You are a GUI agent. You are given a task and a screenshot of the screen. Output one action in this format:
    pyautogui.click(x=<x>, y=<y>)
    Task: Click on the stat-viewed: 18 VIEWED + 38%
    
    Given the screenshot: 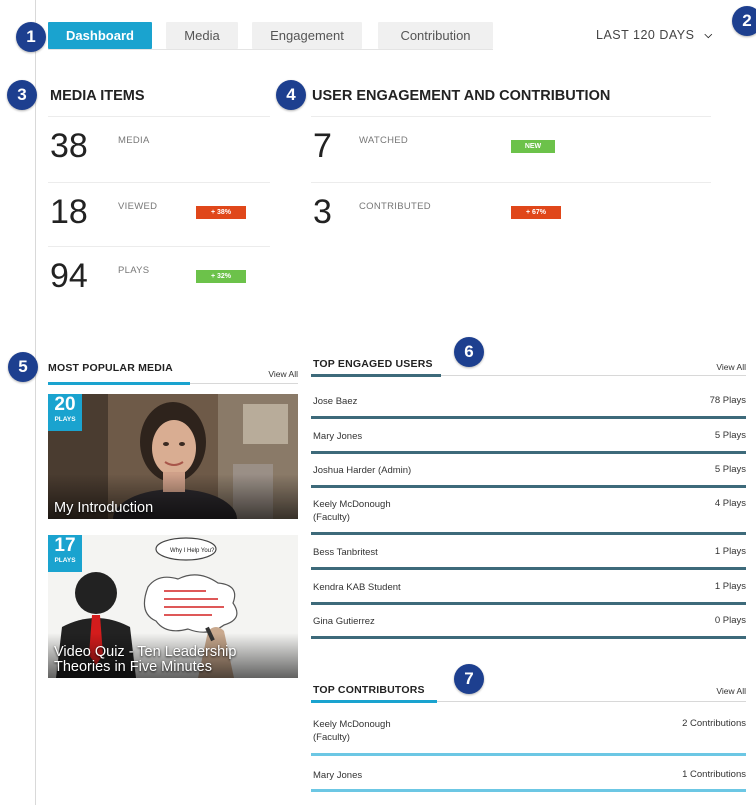 What is the action you would take?
    pyautogui.click(x=159, y=213)
    